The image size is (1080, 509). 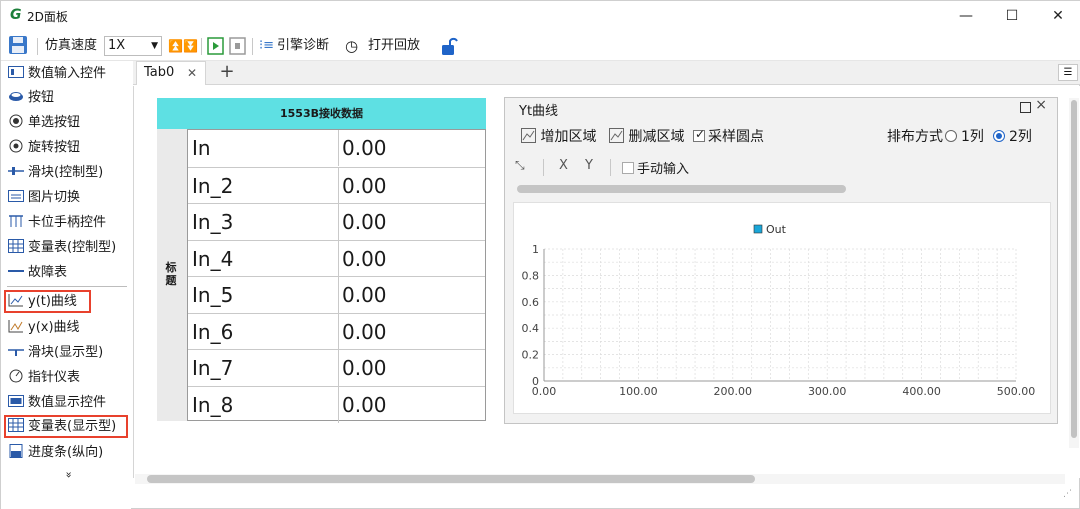 What do you see at coordinates (66, 272) in the screenshot?
I see `sidebar-item-fault-table: 故障表` at bounding box center [66, 272].